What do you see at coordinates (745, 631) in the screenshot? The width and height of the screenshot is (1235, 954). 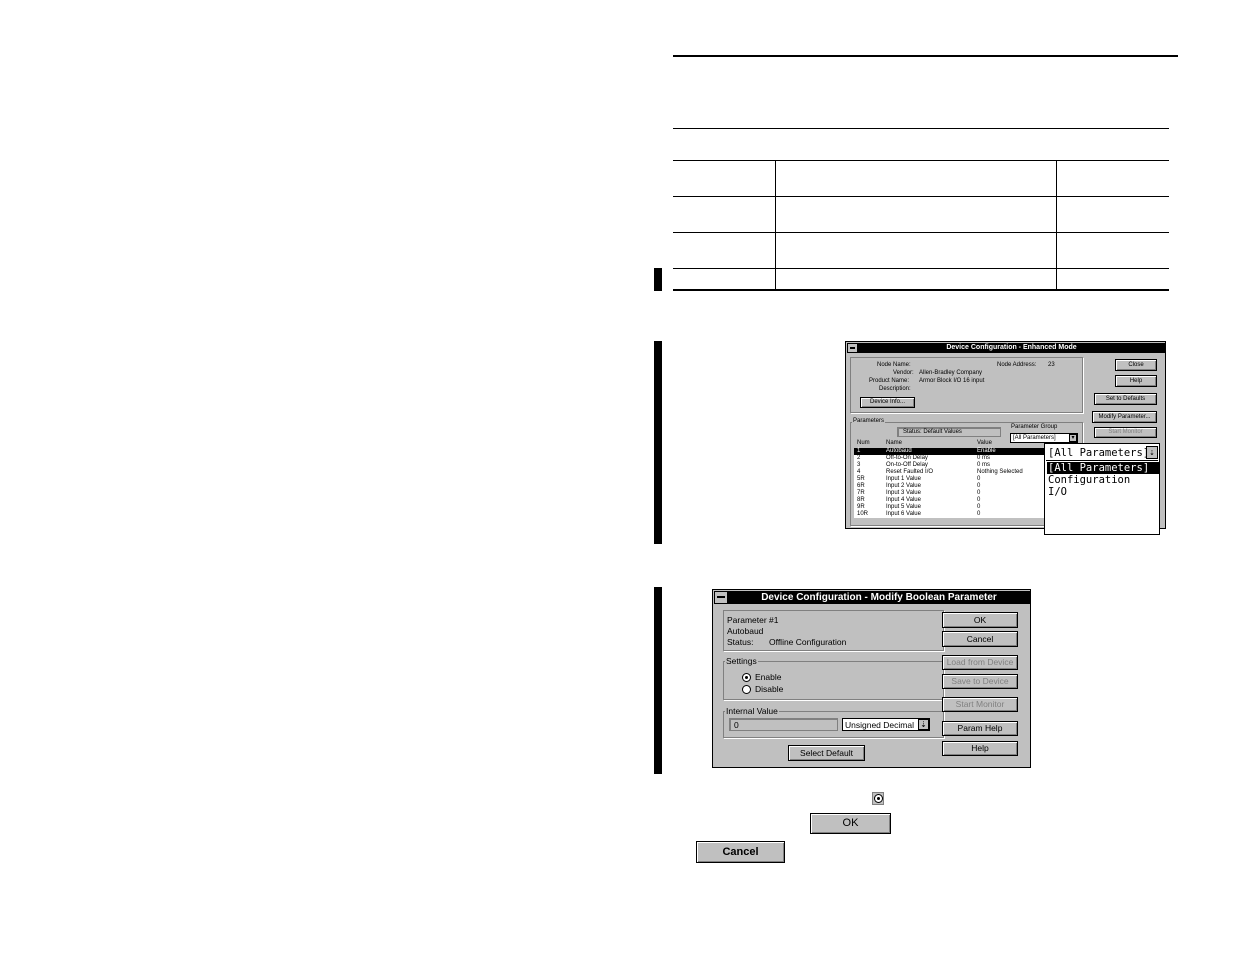 I see `parameter-name: Autobaud` at bounding box center [745, 631].